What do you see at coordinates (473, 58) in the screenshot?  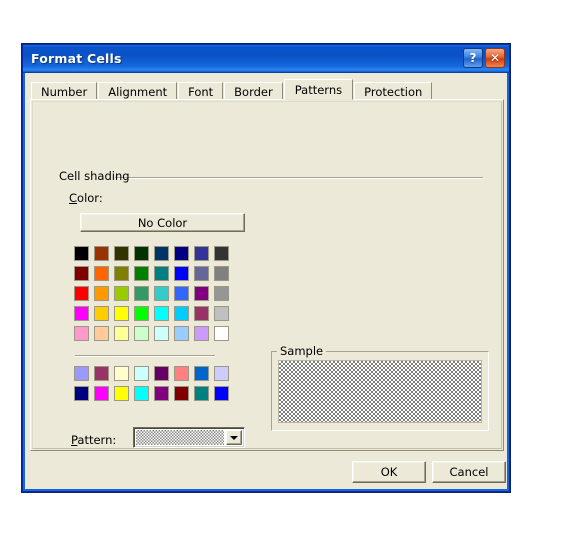 I see `help-icon: ?` at bounding box center [473, 58].